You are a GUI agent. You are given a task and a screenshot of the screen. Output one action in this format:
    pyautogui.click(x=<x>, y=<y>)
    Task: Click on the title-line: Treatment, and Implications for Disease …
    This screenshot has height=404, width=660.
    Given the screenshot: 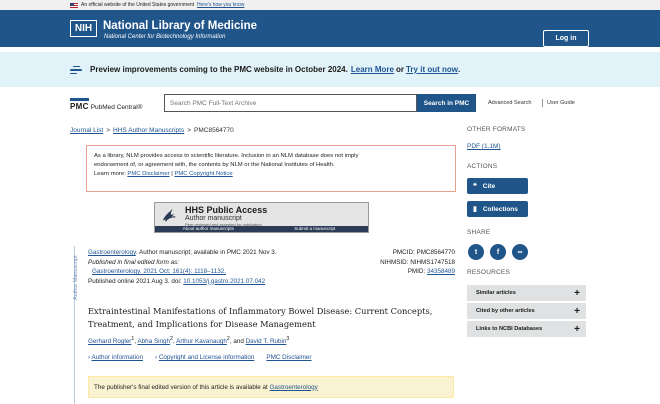 What is the action you would take?
    pyautogui.click(x=202, y=324)
    